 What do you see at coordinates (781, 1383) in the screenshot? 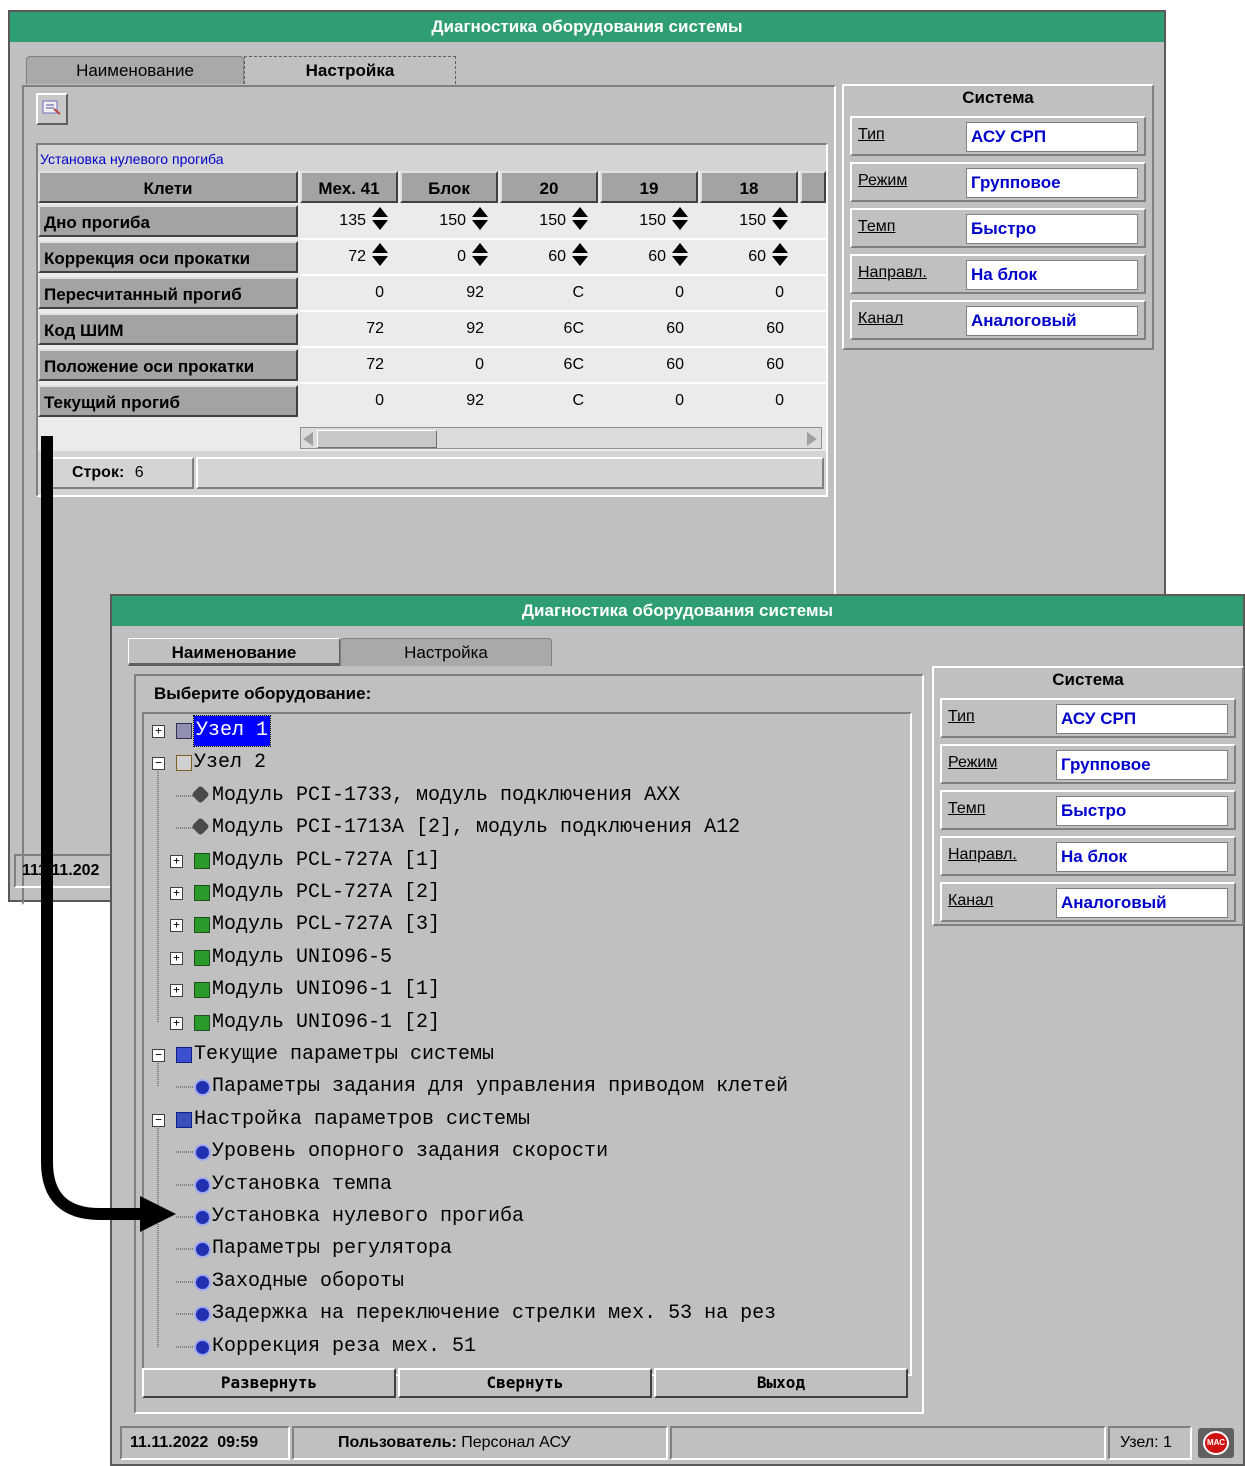
I see `exit-button: Выход` at bounding box center [781, 1383].